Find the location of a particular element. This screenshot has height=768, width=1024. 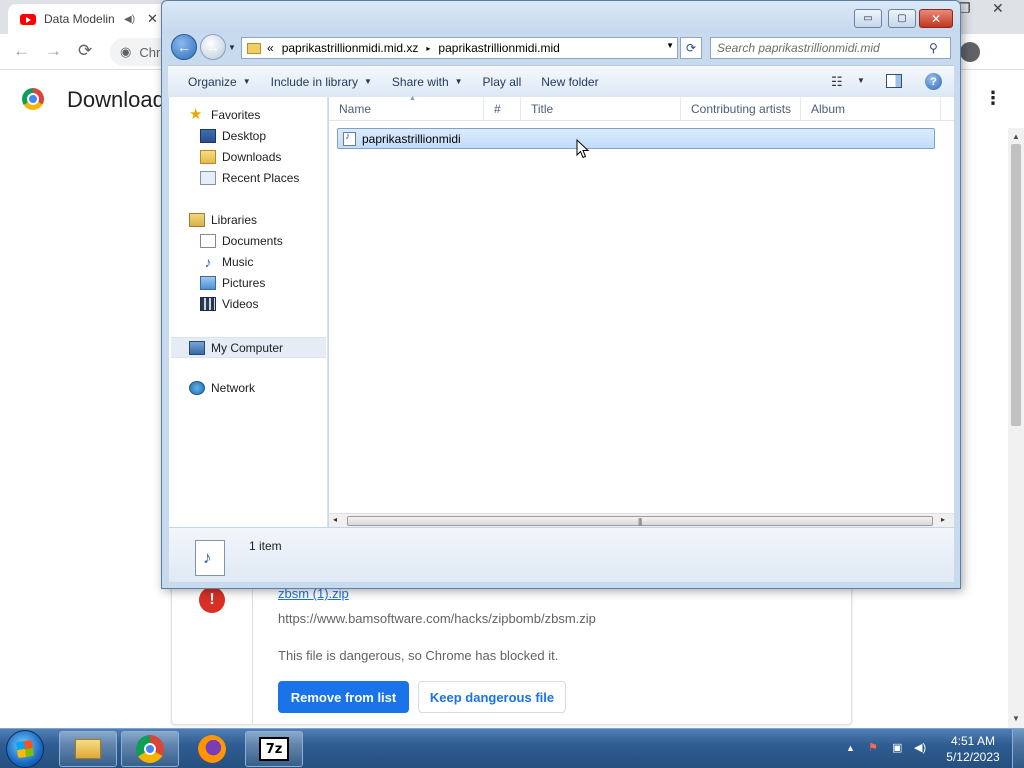

play-all-button: Play all is located at coordinates (502, 82).